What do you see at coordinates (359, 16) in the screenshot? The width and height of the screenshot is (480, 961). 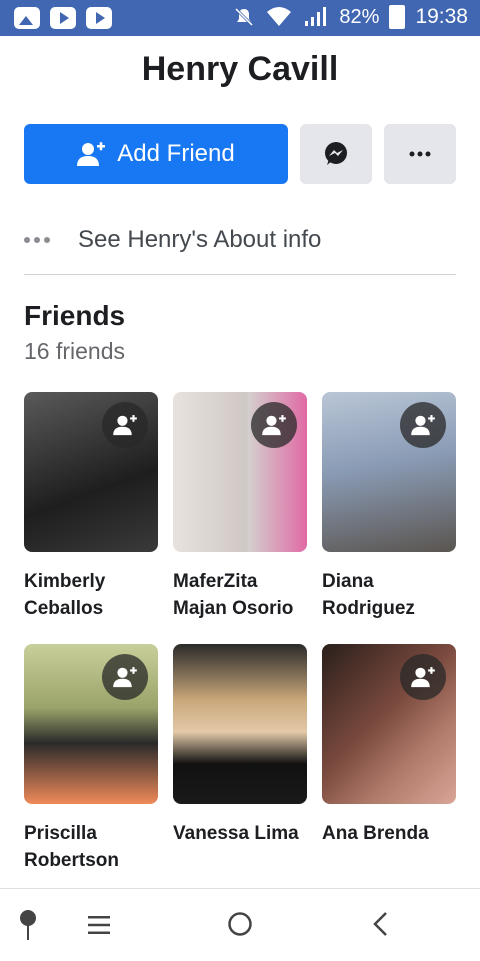 I see `battery-percent: 82%` at bounding box center [359, 16].